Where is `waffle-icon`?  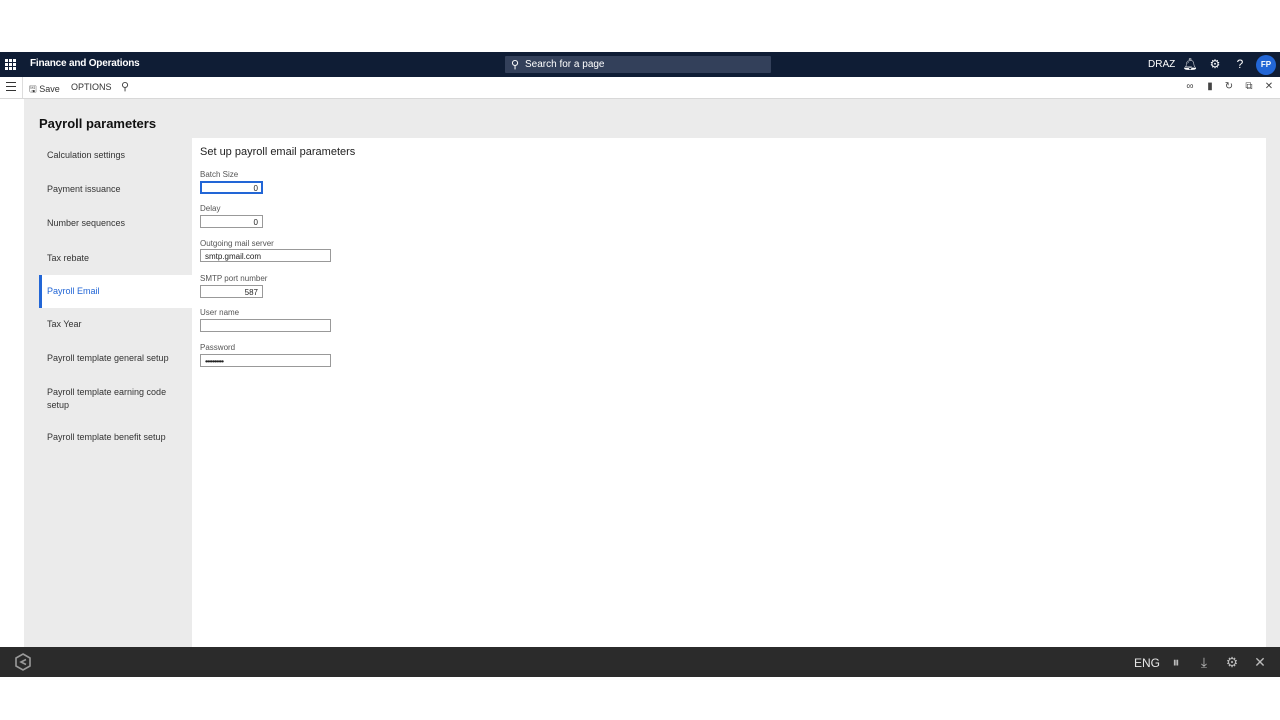 waffle-icon is located at coordinates (10, 64).